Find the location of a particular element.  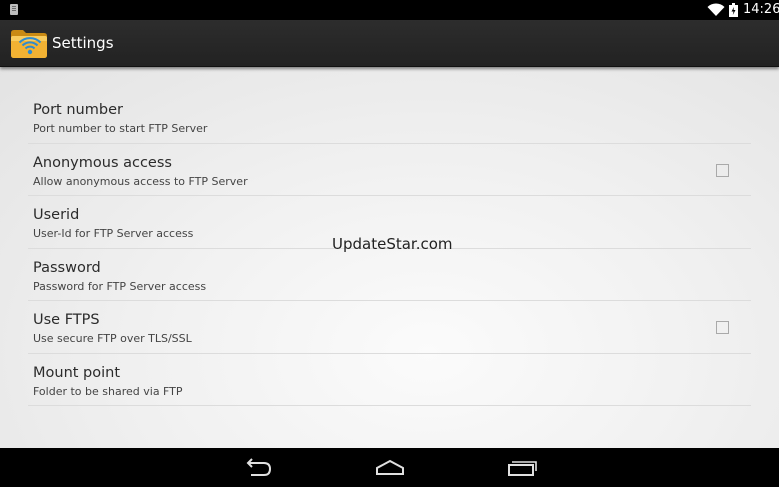

notification-icon is located at coordinates (14, 9).